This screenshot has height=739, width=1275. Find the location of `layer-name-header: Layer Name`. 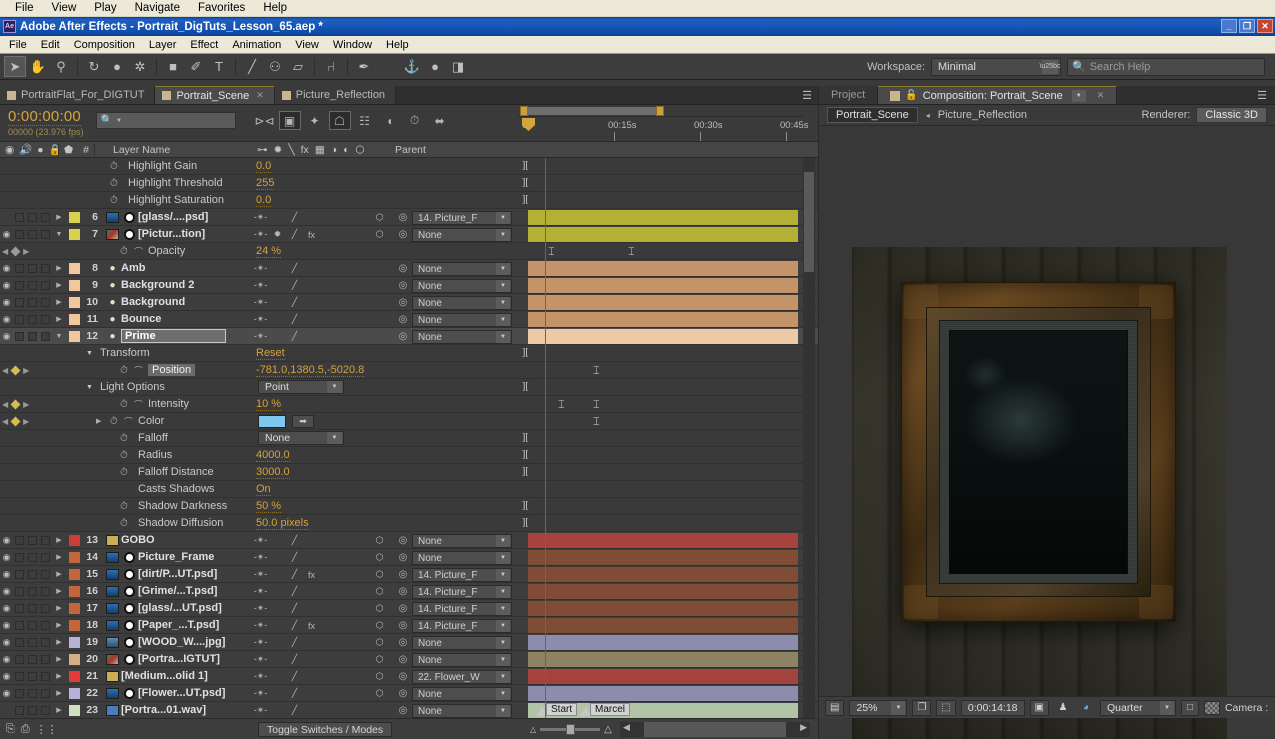

layer-name-header: Layer Name is located at coordinates (135, 150).